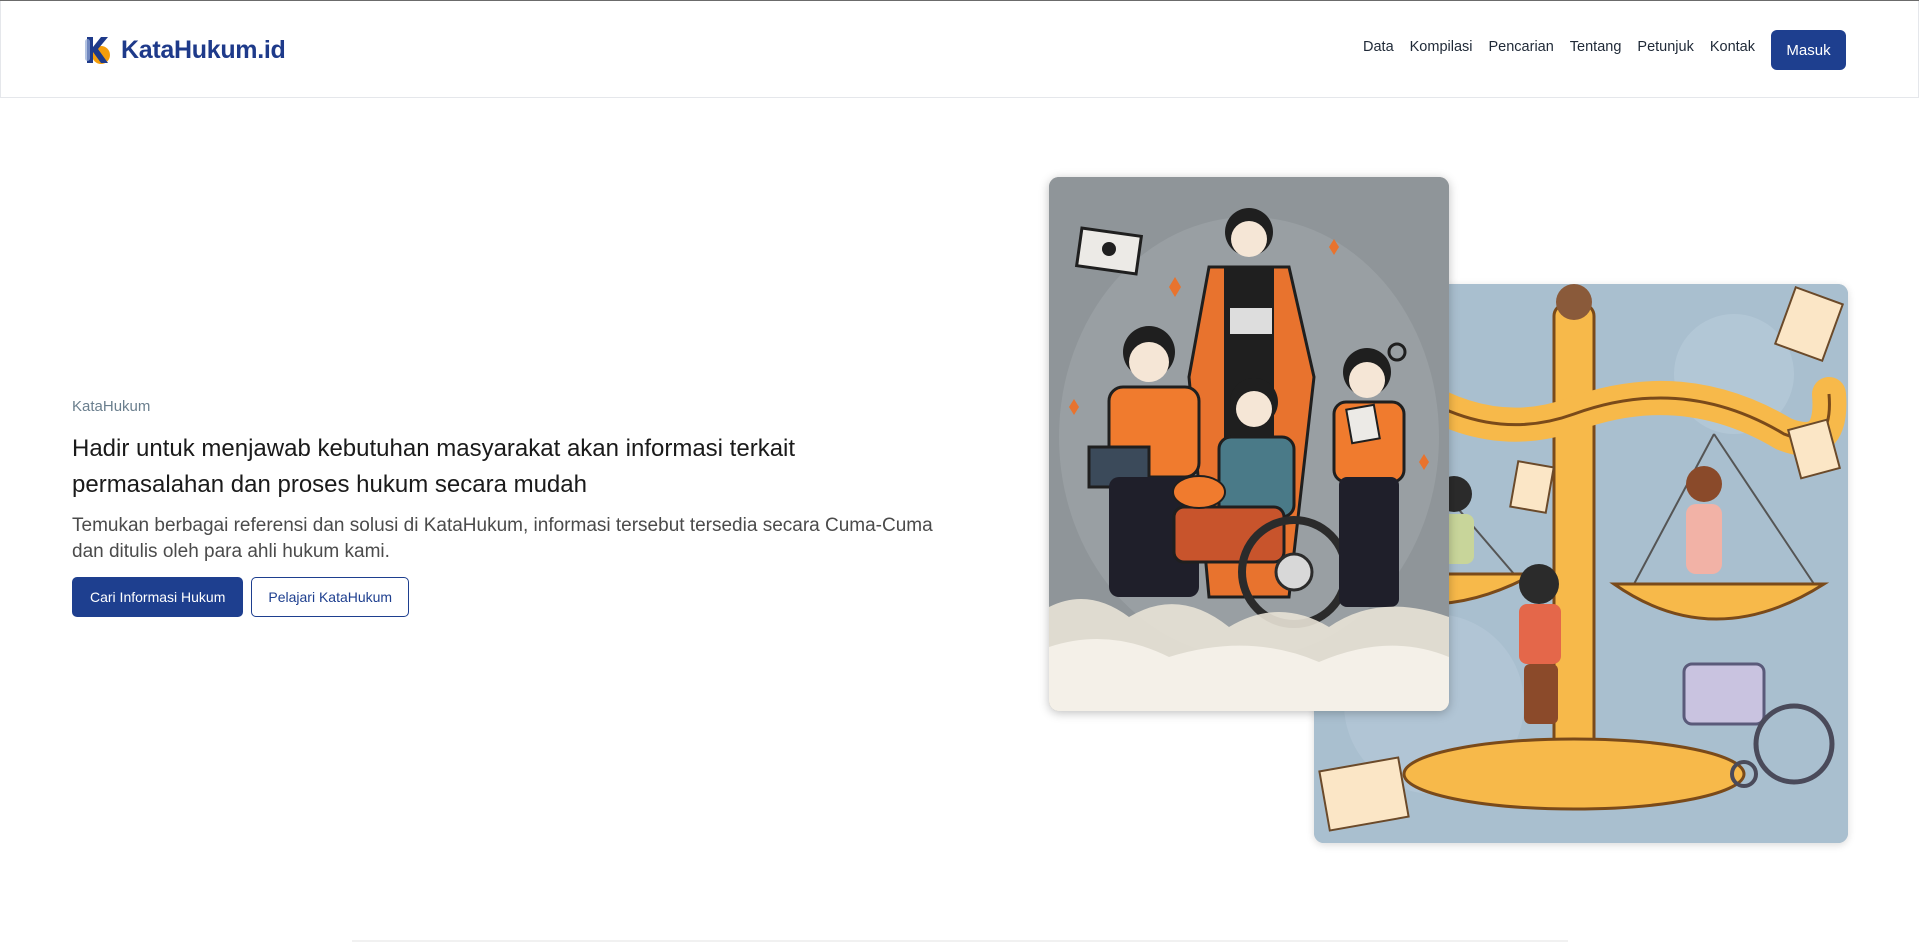 This screenshot has width=1919, height=942. I want to click on search-legal-info-button: Cari Informasi Hukum, so click(158, 597).